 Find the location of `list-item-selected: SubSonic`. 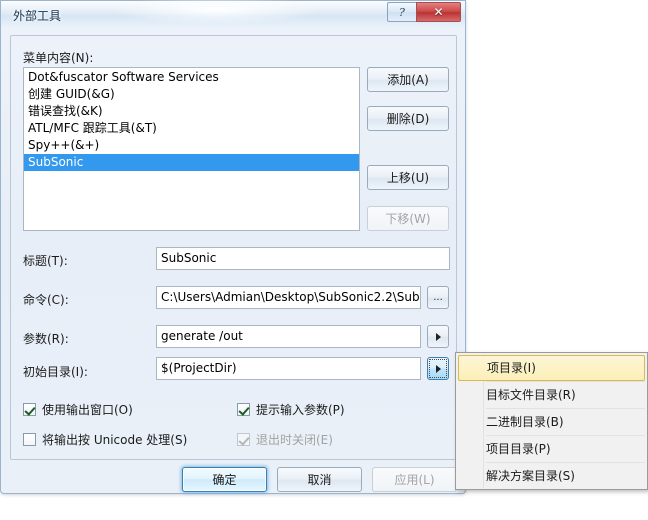

list-item-selected: SubSonic is located at coordinates (191, 162).